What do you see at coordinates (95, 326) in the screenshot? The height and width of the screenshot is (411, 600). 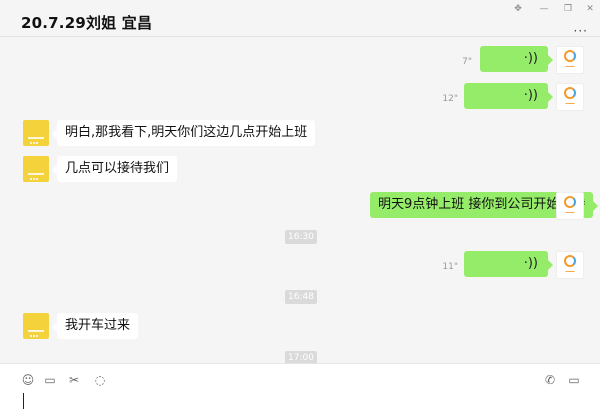 I see `message-bubble: 我开车过来` at bounding box center [95, 326].